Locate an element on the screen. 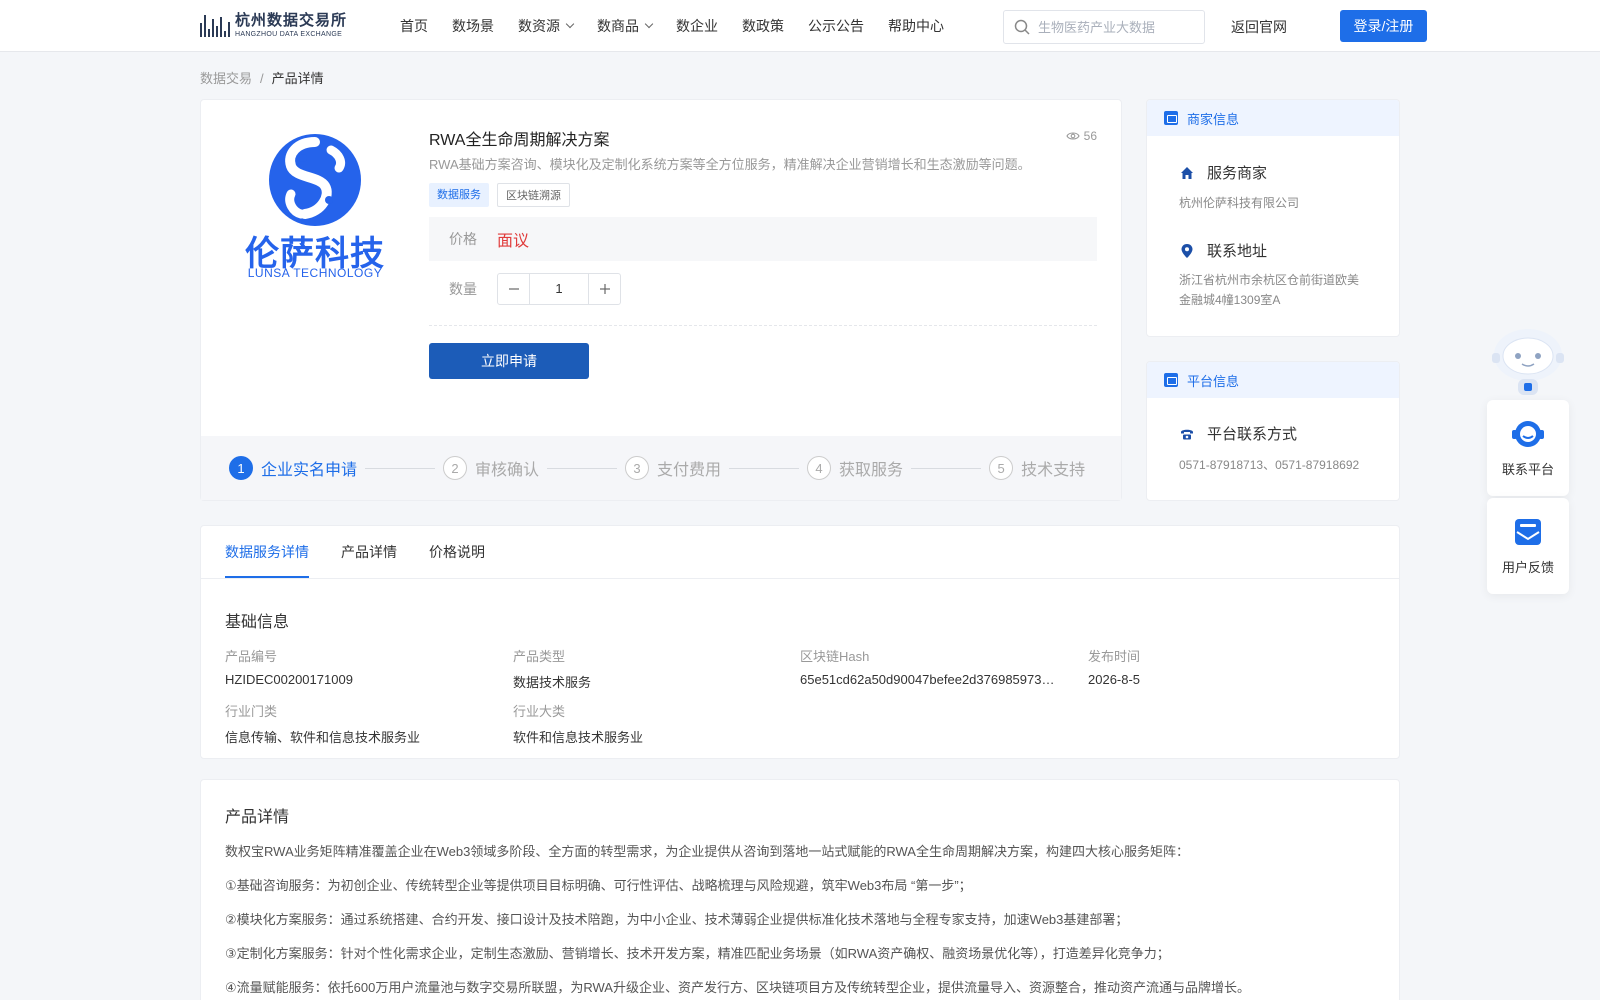  nav-home: 首页 is located at coordinates (414, 26).